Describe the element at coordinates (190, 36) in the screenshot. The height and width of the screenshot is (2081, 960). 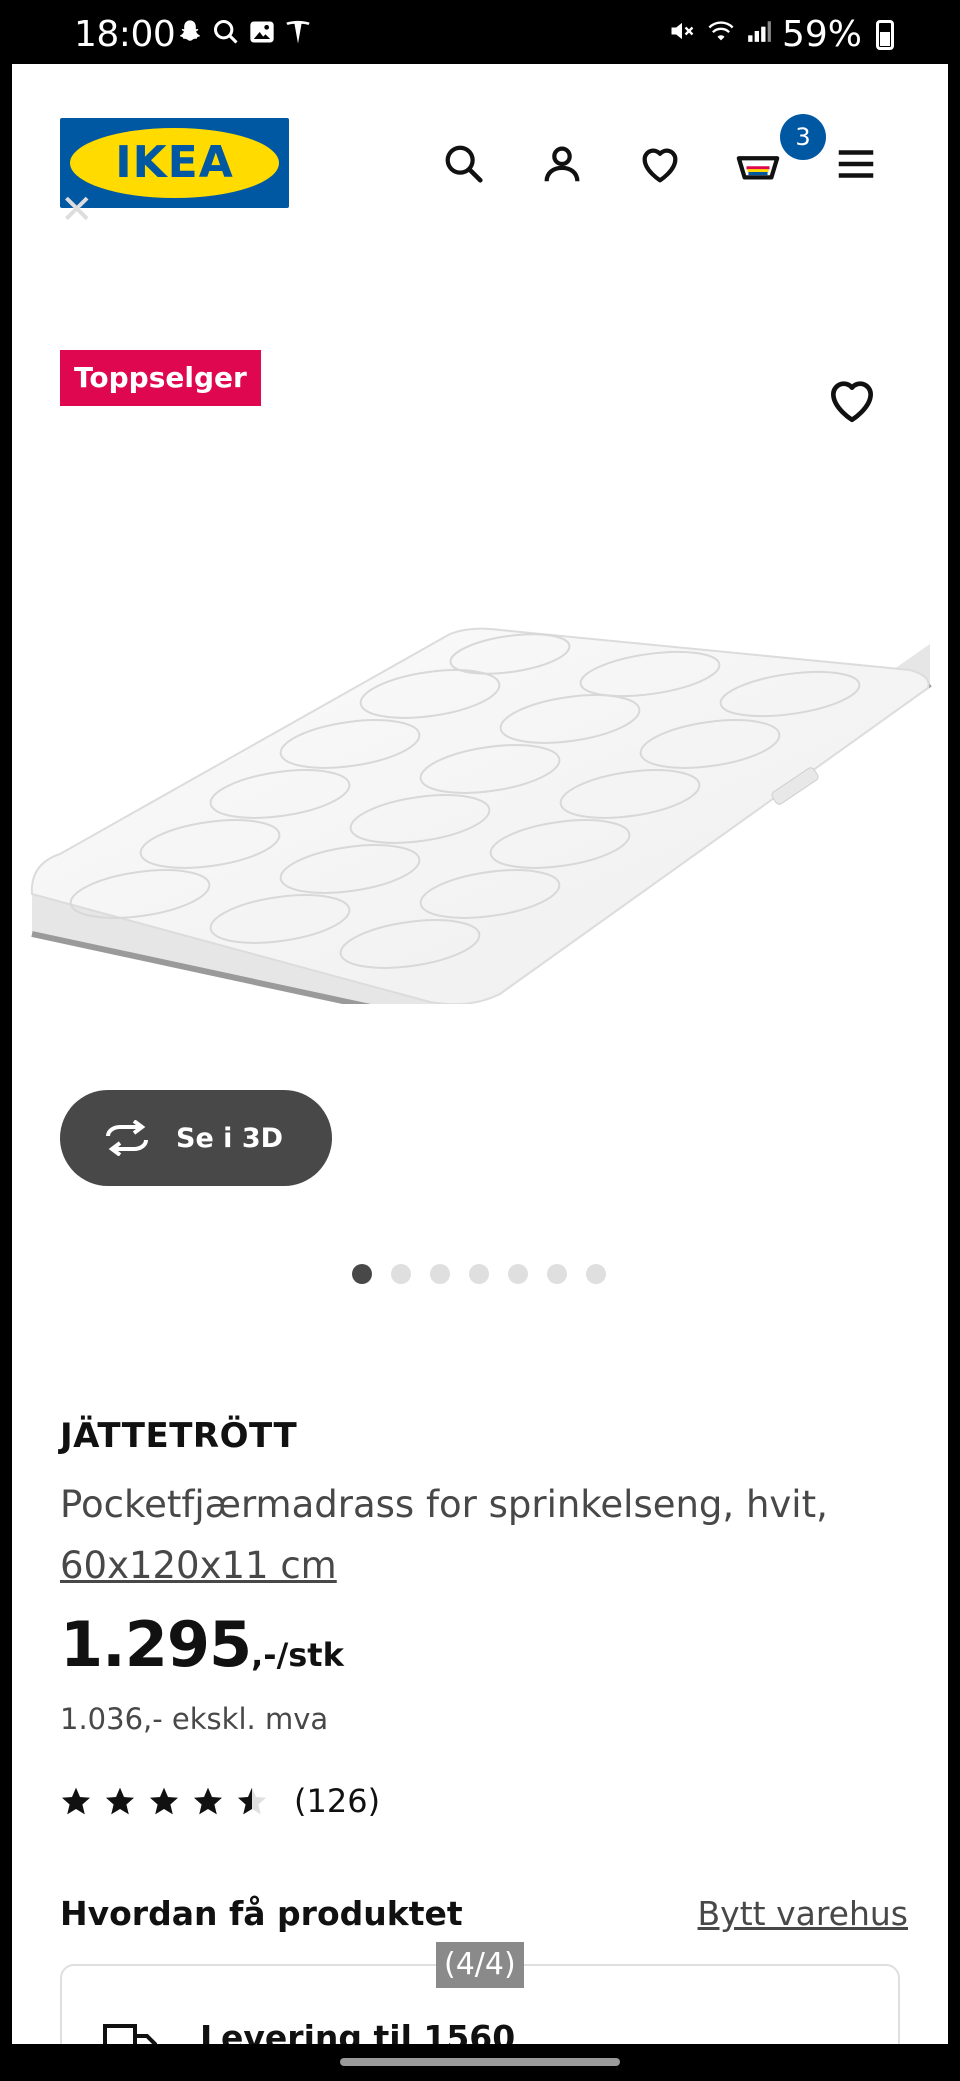
I see `snapchat-icon` at that location.